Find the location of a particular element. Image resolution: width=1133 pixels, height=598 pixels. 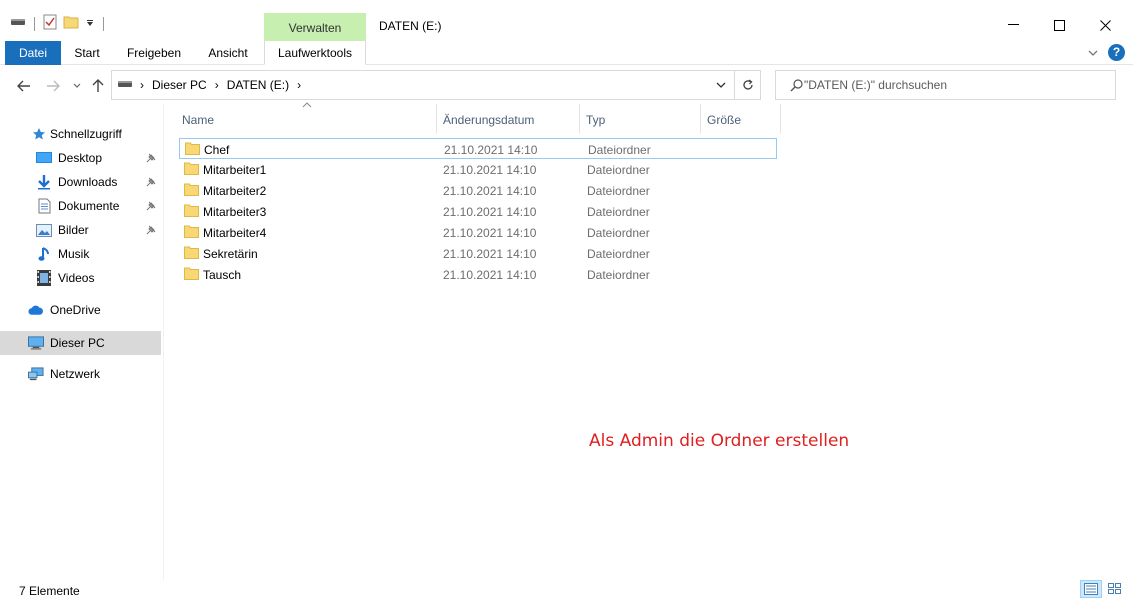

sidebar-item-label: Schnellzugriff is located at coordinates (86, 134).